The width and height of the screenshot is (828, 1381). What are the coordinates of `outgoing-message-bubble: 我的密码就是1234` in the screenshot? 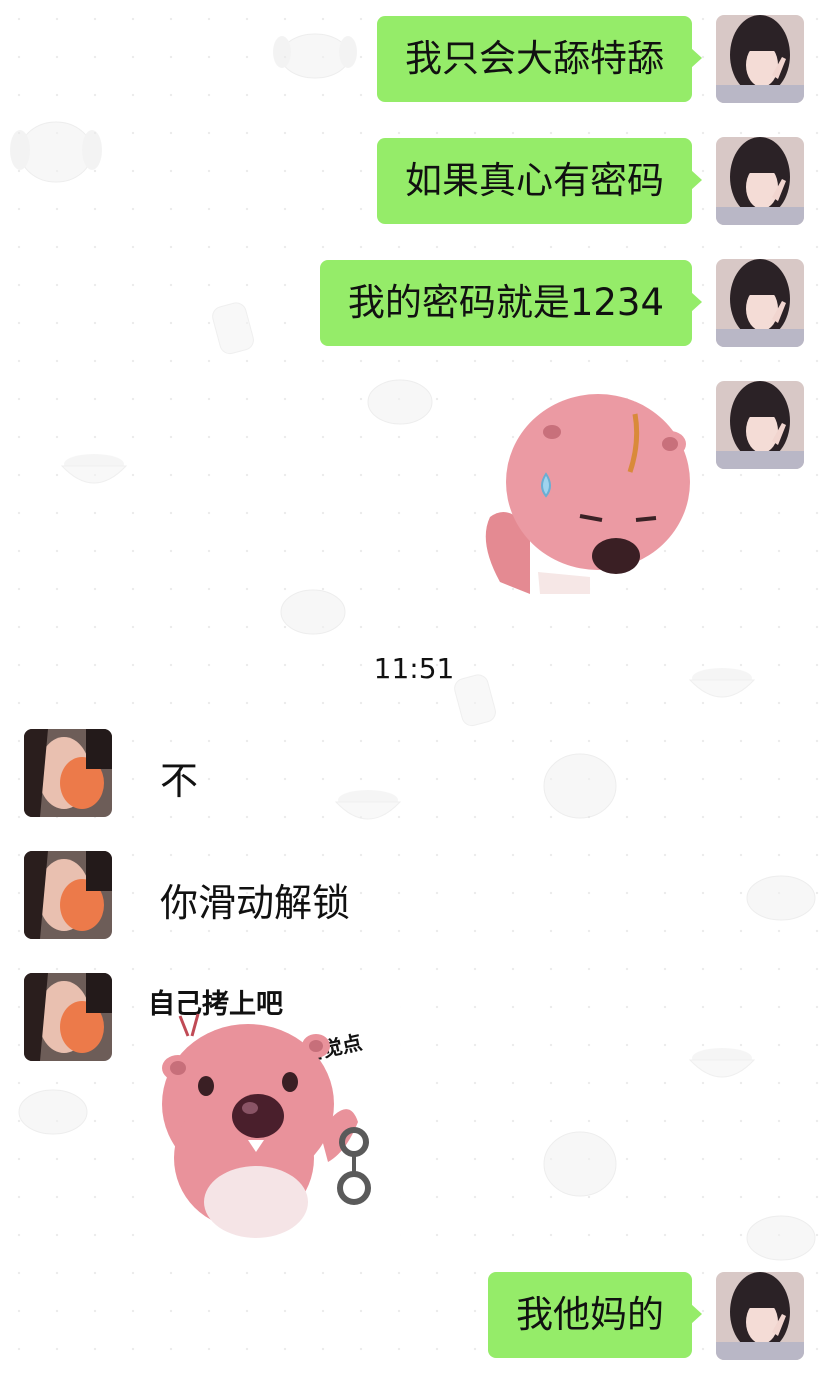 It's located at (511, 303).